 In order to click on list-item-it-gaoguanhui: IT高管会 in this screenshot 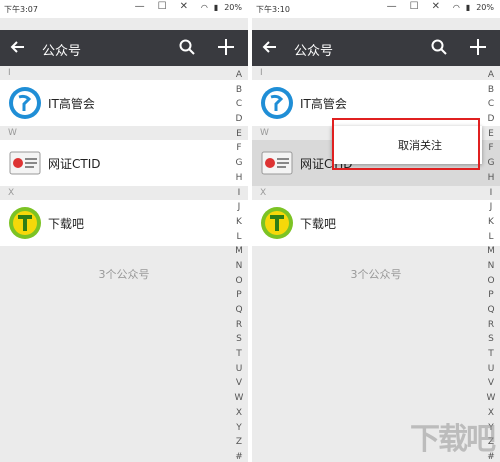, I will do `click(124, 103)`.